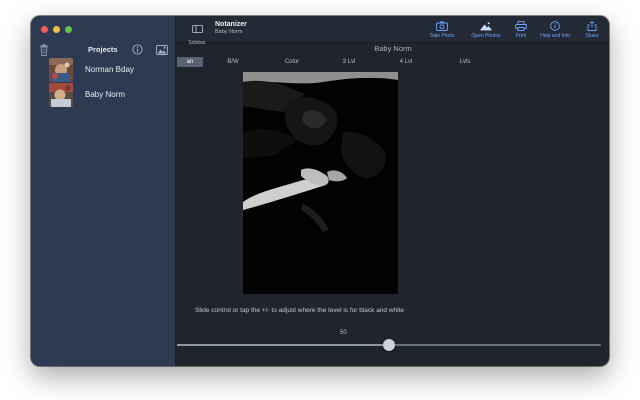 This screenshot has height=400, width=640. Describe the element at coordinates (406, 62) in the screenshot. I see `mode-tab-4-levels: 4 Lvl` at that location.